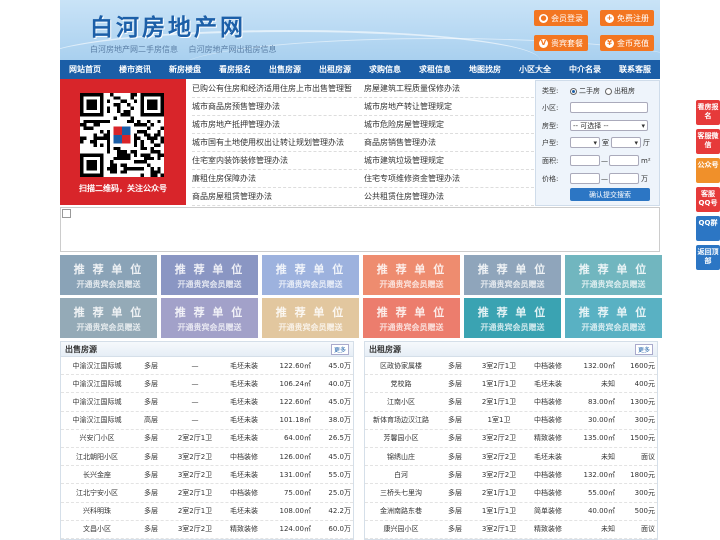  What do you see at coordinates (585, 69) in the screenshot?
I see `nav-item: 中介名录` at bounding box center [585, 69].